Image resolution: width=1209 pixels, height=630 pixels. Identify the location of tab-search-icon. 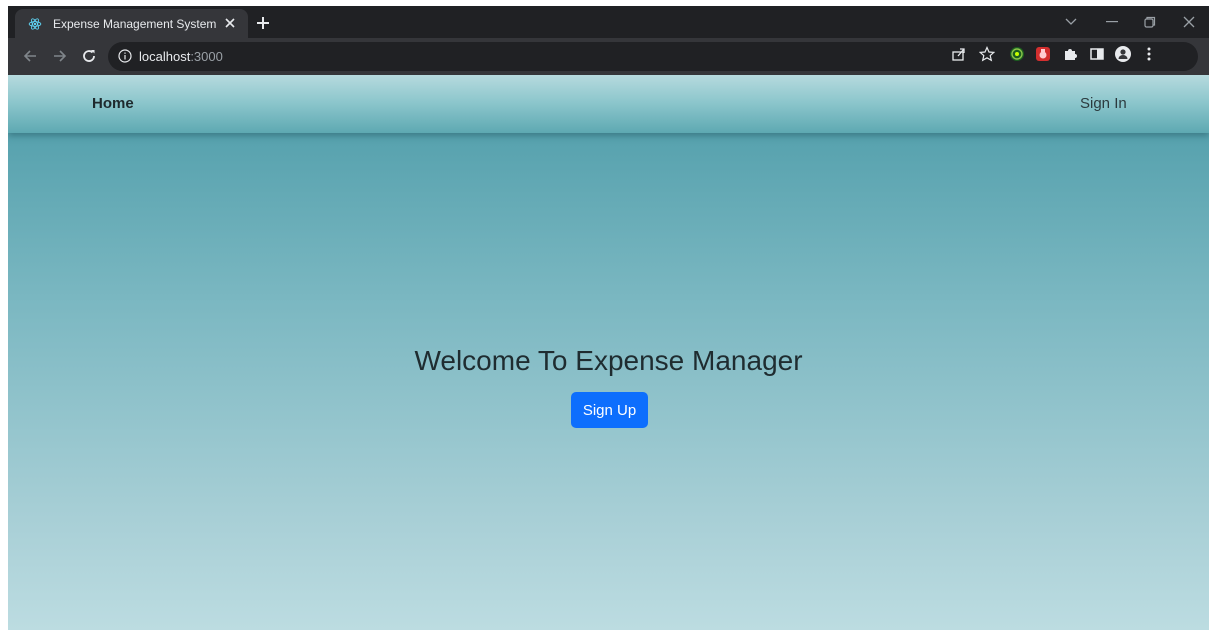
(1071, 22).